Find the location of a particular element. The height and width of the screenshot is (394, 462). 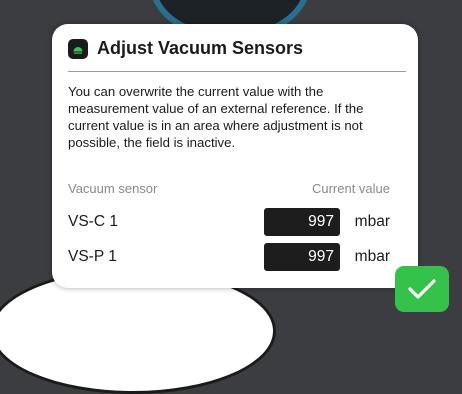

column-header-sensor: Vacuum sensor is located at coordinates (113, 188).